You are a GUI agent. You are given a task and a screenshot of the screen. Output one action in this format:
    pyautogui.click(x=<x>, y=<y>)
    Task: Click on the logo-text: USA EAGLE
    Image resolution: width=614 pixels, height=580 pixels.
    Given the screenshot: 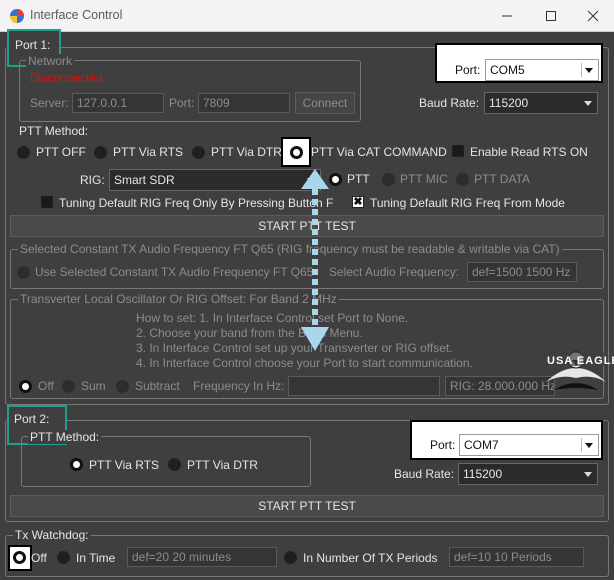 What is the action you would take?
    pyautogui.click(x=580, y=361)
    